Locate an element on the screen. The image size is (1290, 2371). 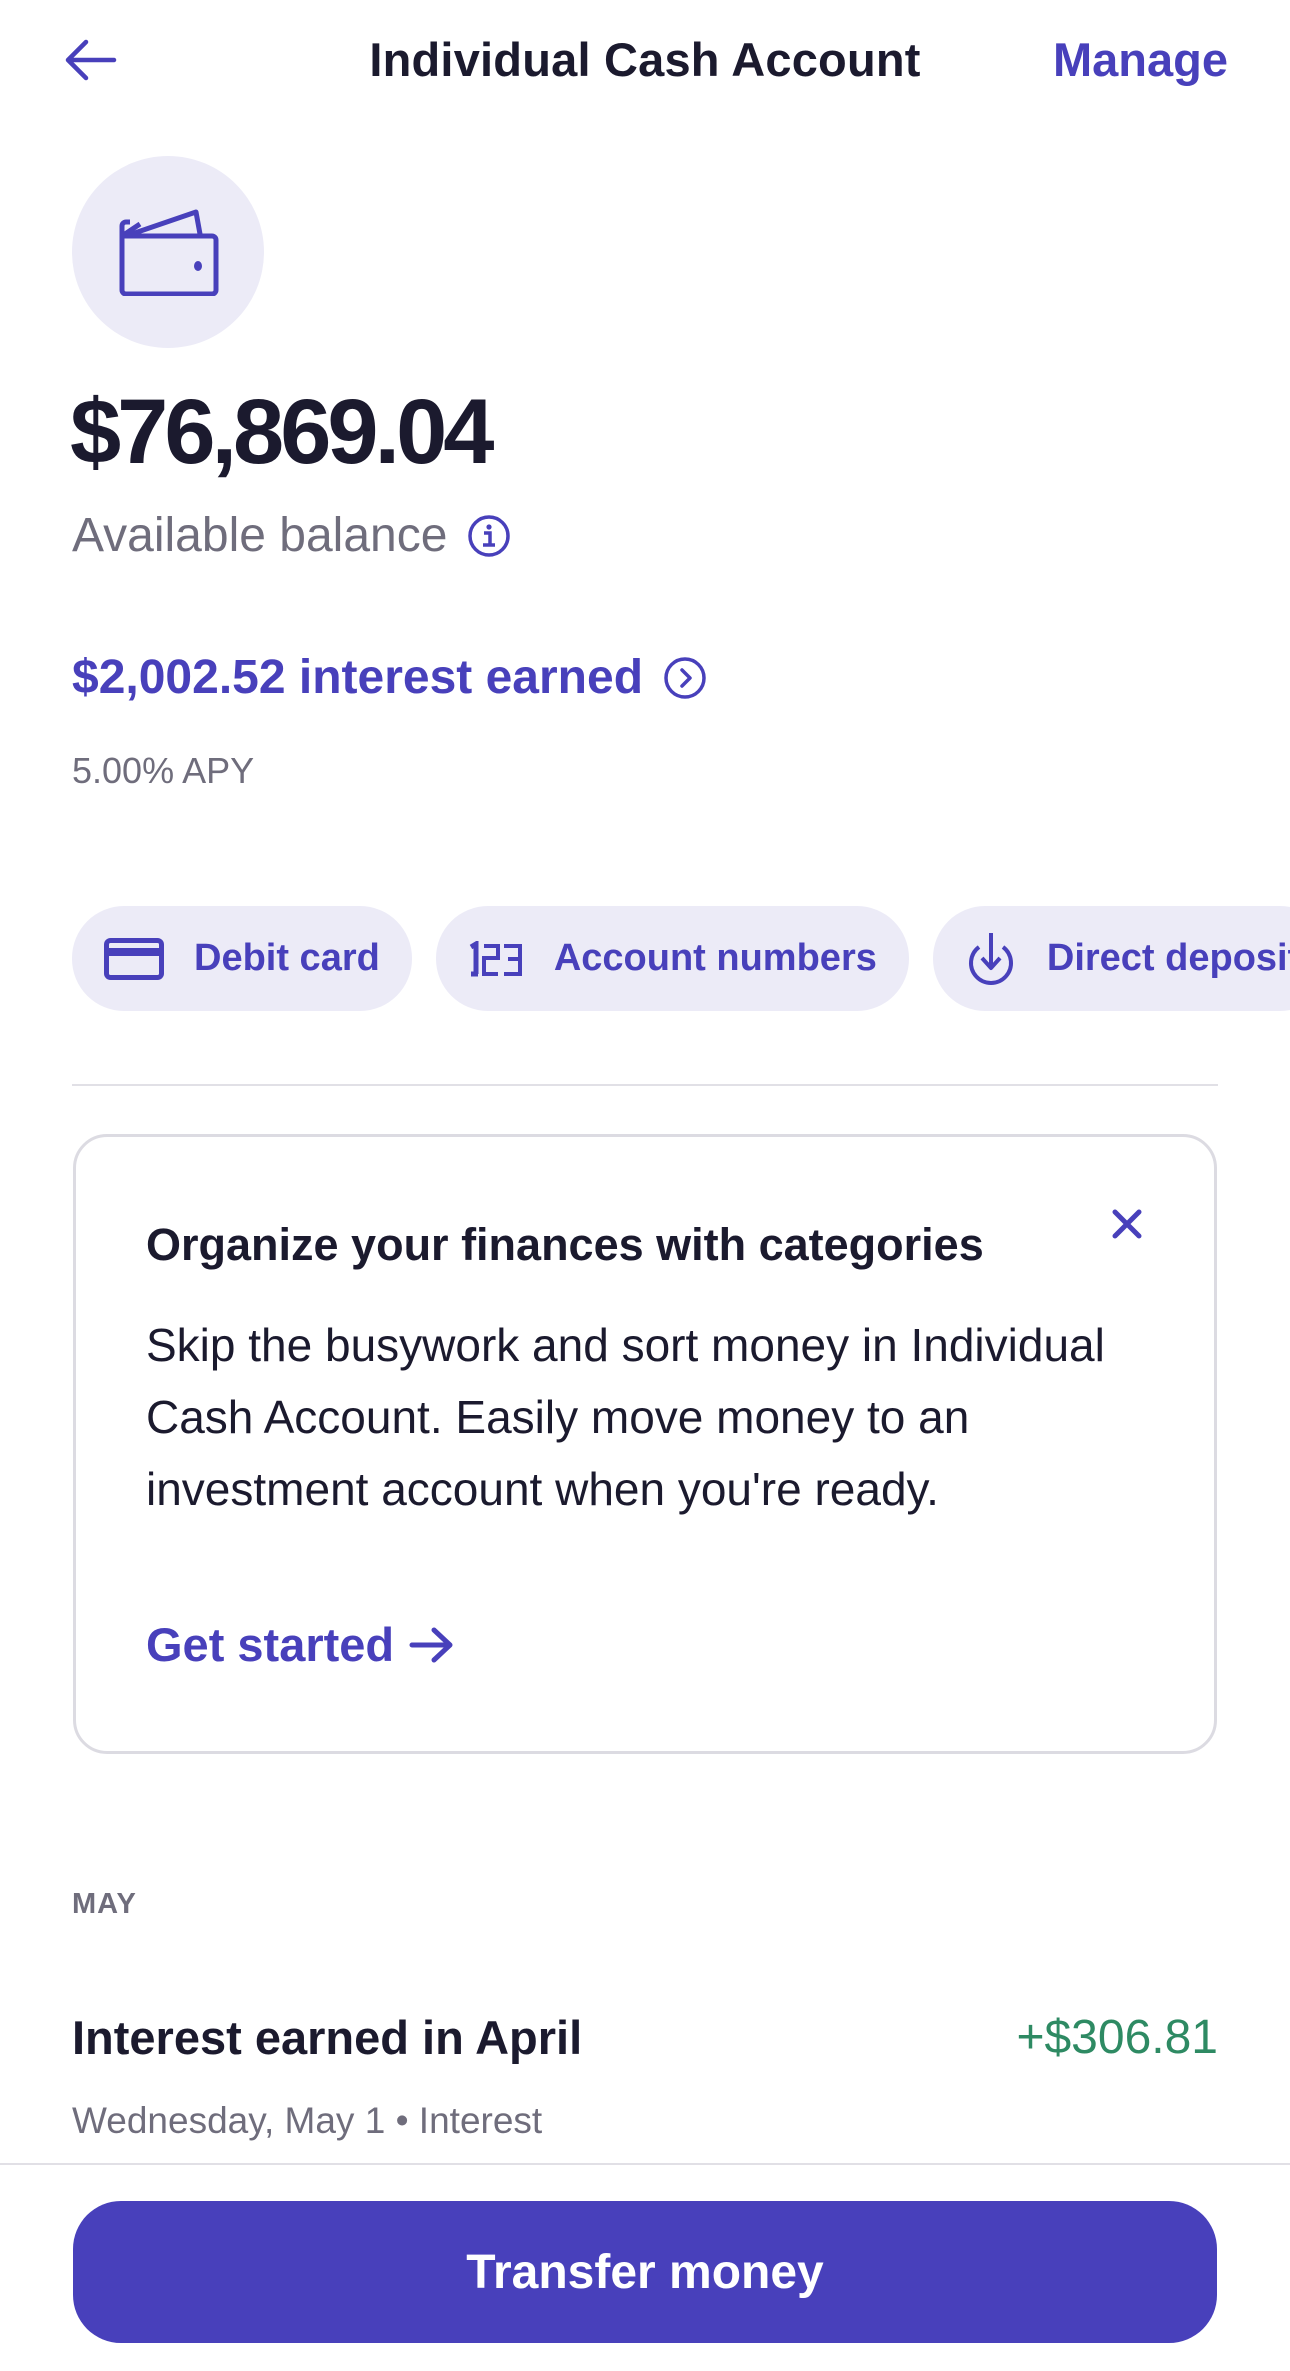
available-balance-label: Available balance is located at coordinates (260, 535).